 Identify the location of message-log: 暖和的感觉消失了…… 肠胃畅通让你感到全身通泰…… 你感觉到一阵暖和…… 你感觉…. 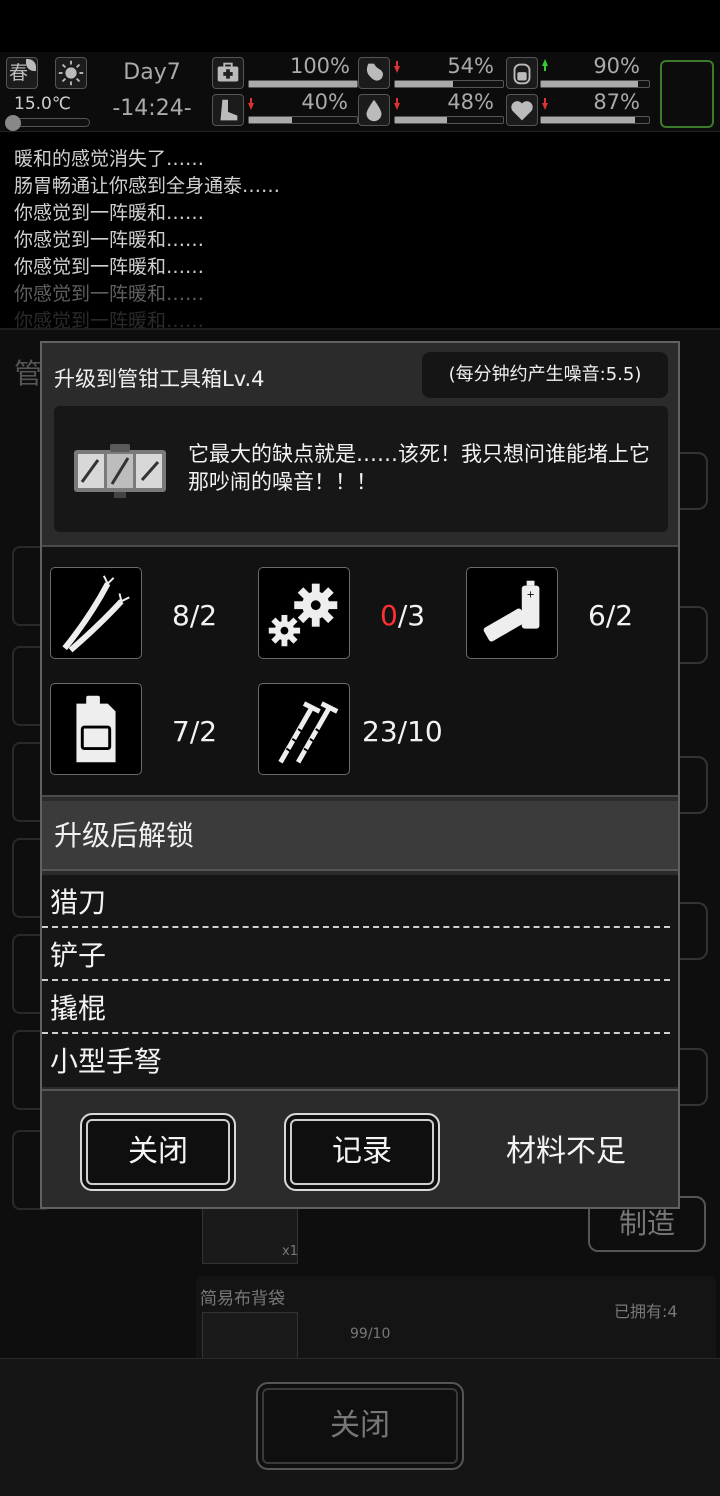
(364, 240).